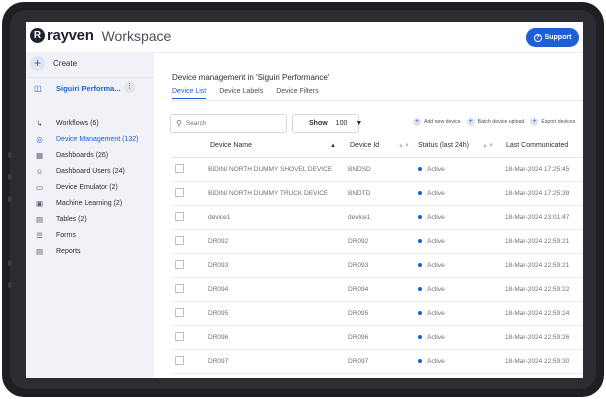 The image size is (606, 399). Describe the element at coordinates (377, 290) in the screenshot. I see `table-row: DR094 DR094 Active 18-Mar-2024 22:59:22` at that location.